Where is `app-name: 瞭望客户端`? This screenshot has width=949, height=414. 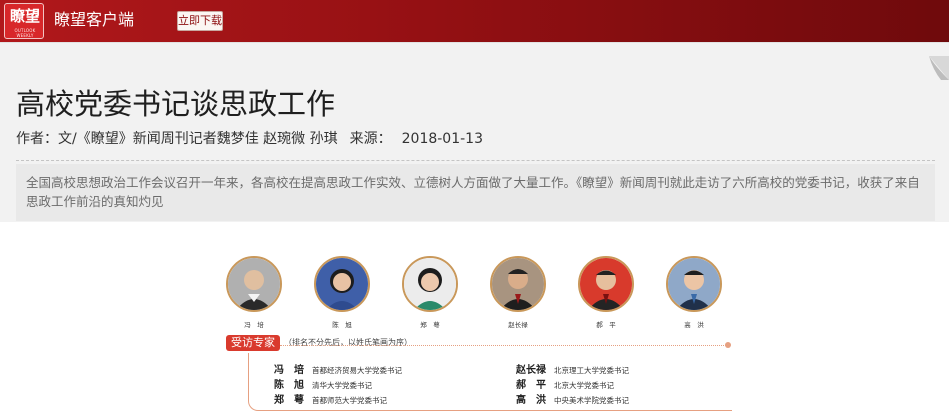 app-name: 瞭望客户端 is located at coordinates (94, 19).